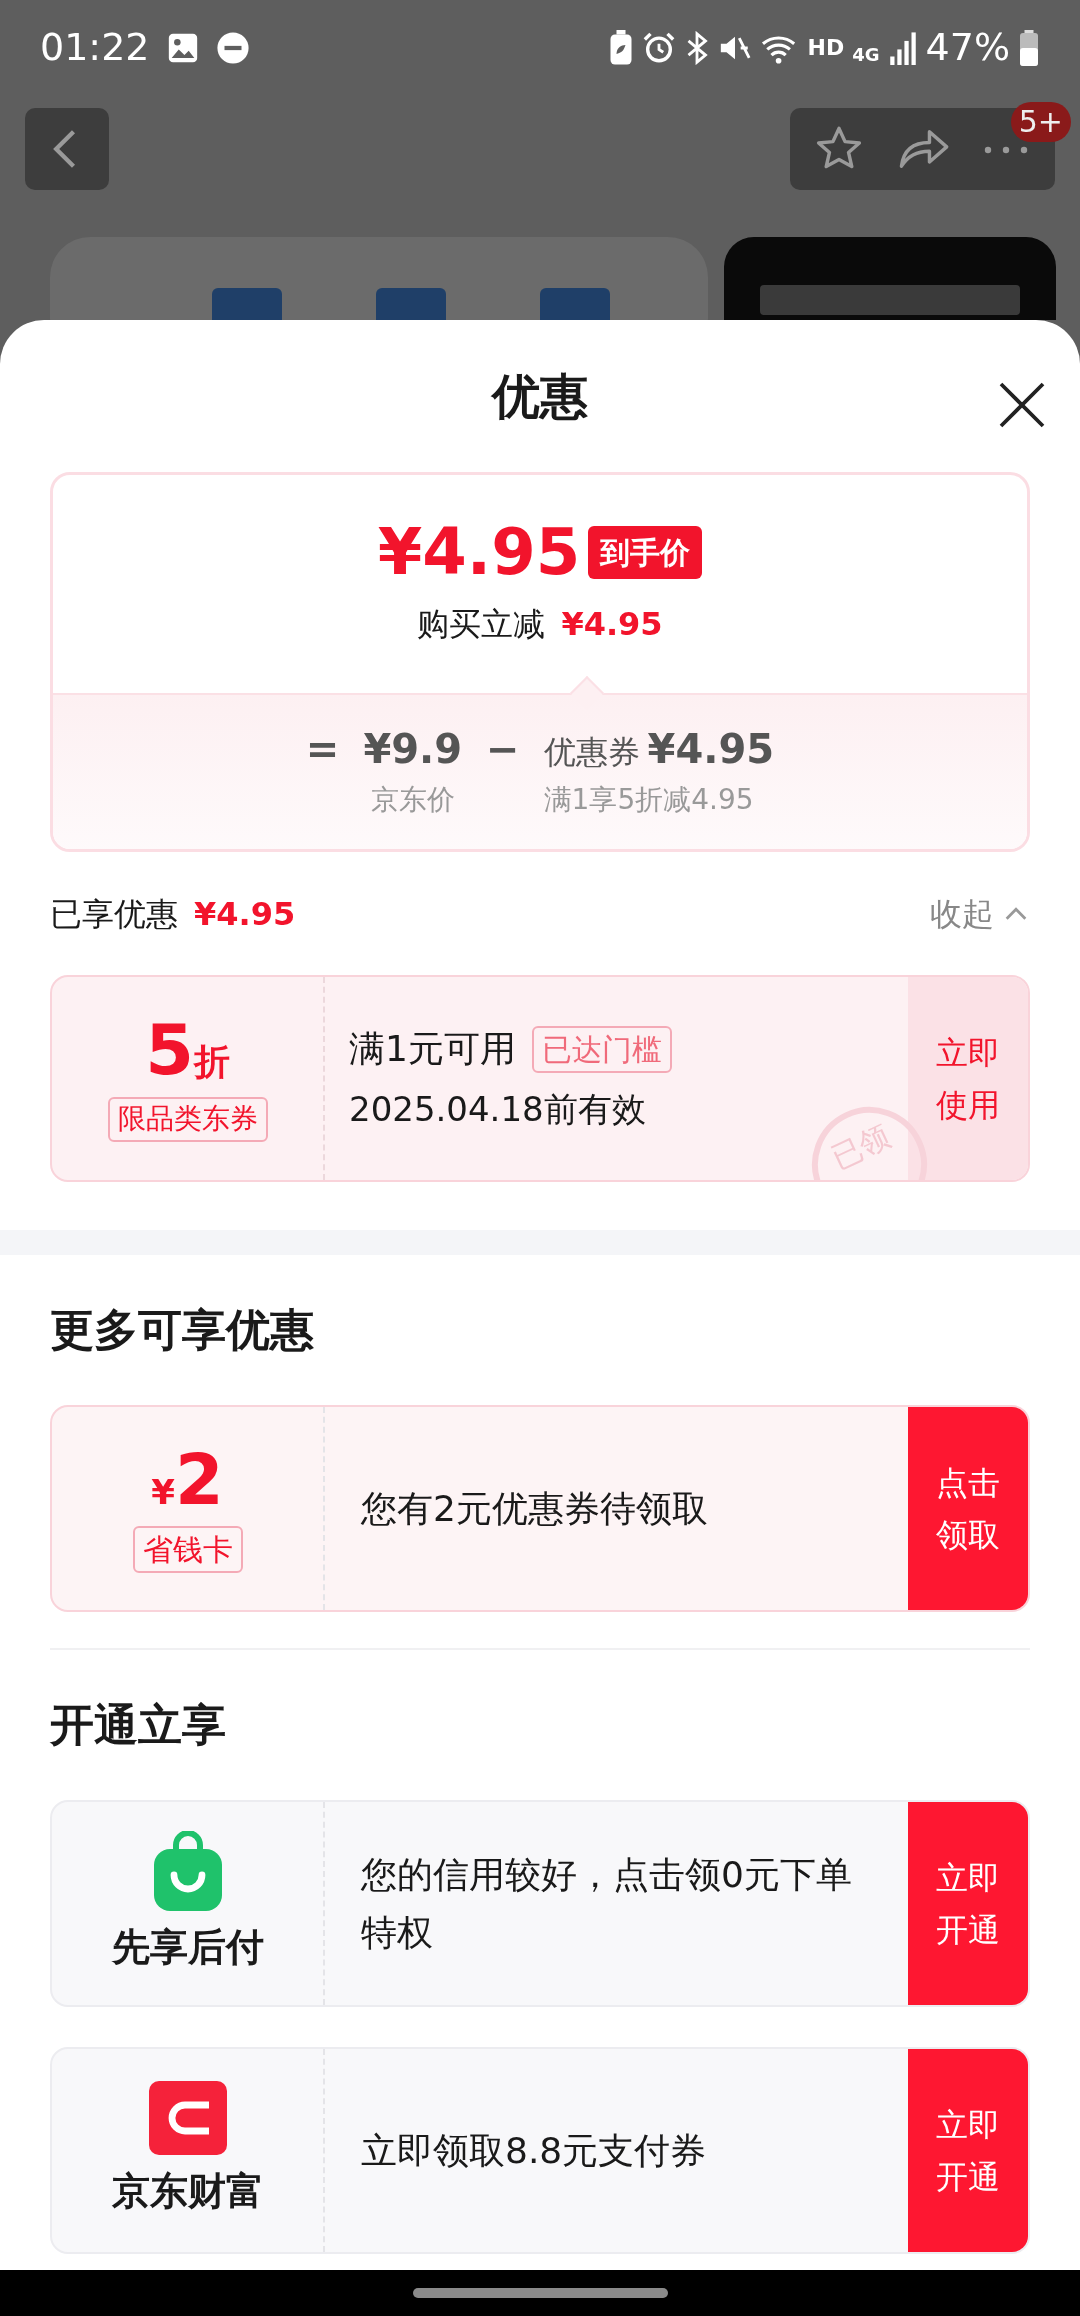  What do you see at coordinates (658, 47) in the screenshot?
I see `alarm-icon` at bounding box center [658, 47].